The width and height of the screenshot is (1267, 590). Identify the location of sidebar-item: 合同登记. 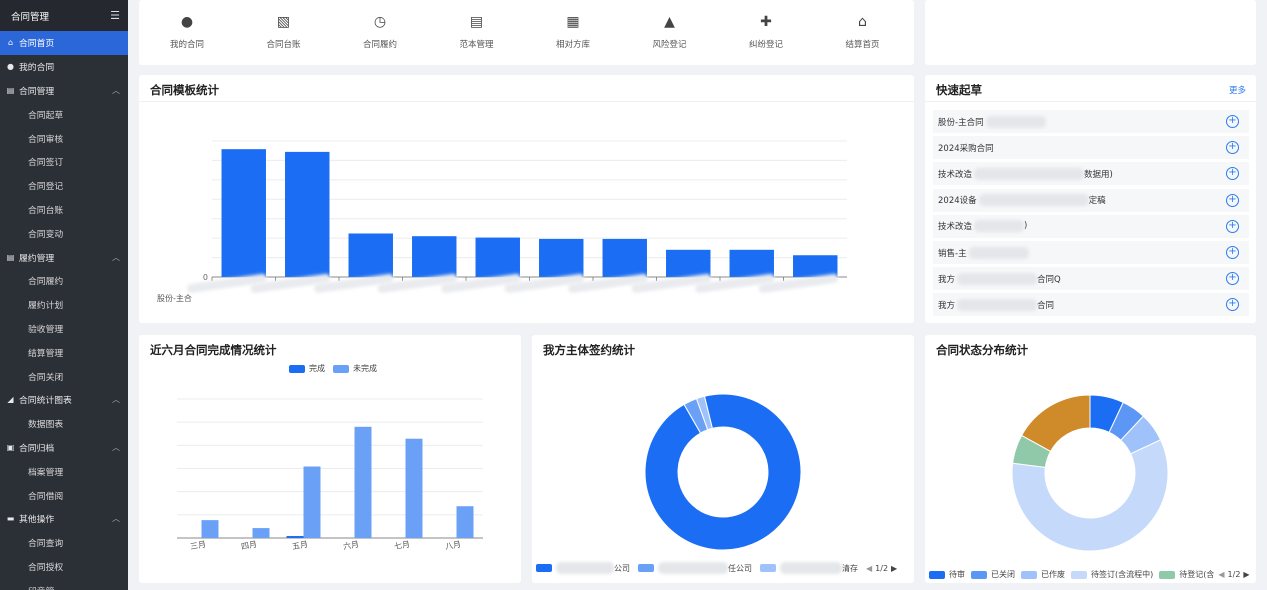
(64, 186).